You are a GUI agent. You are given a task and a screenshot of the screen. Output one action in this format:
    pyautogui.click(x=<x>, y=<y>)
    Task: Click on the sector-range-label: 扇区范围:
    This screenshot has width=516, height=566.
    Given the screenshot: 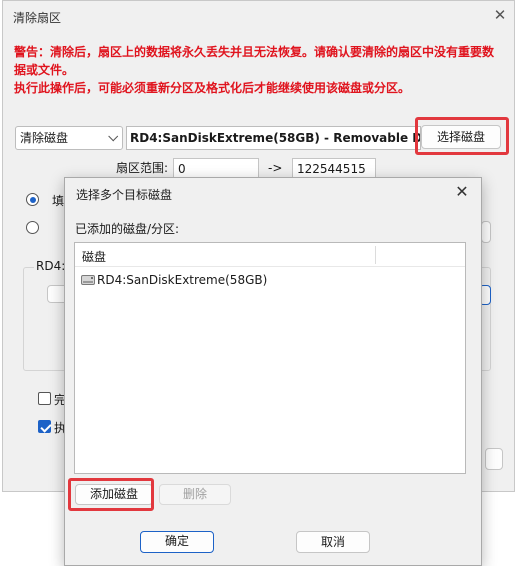 What is the action you would take?
    pyautogui.click(x=142, y=168)
    